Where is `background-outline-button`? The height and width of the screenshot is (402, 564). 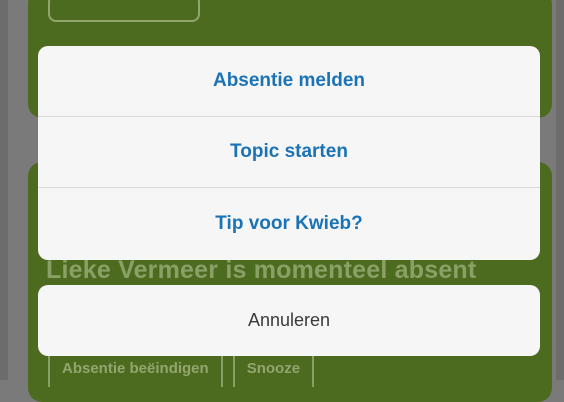 background-outline-button is located at coordinates (124, 11).